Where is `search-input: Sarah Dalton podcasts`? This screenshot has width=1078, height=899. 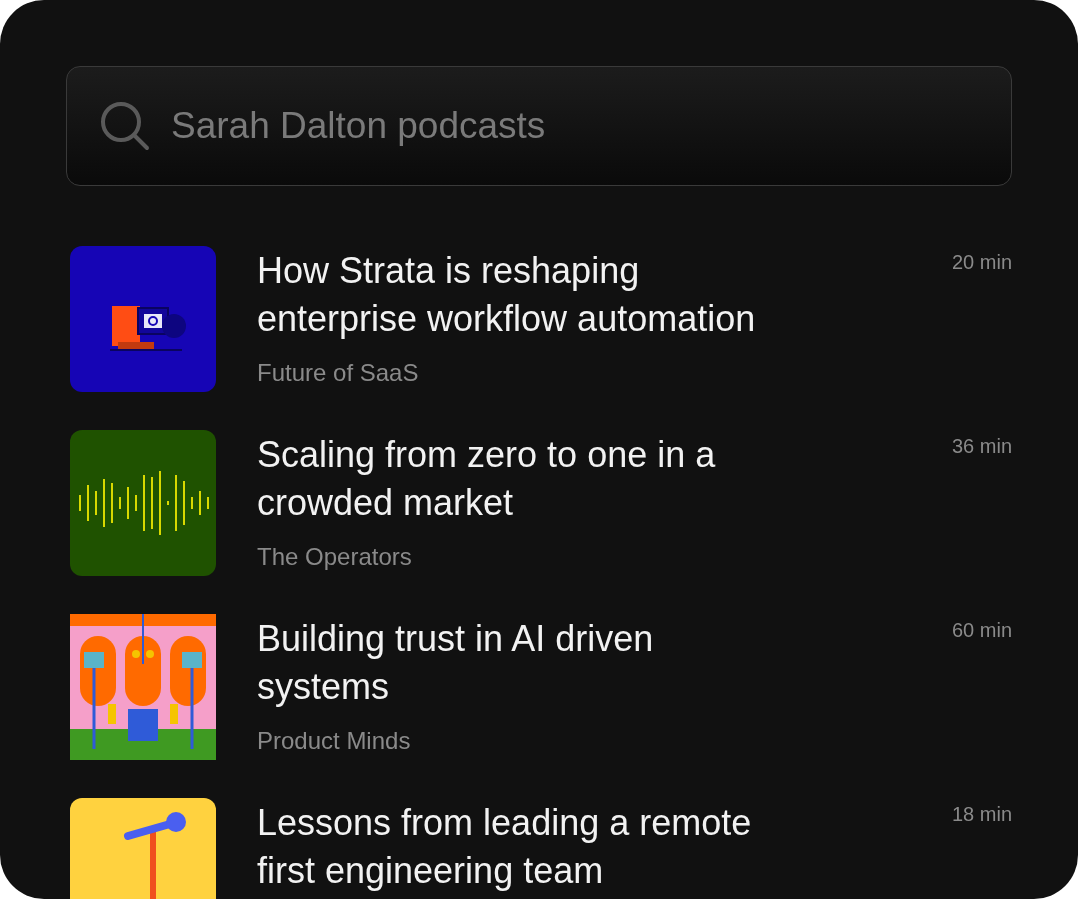 search-input: Sarah Dalton podcasts is located at coordinates (576, 126).